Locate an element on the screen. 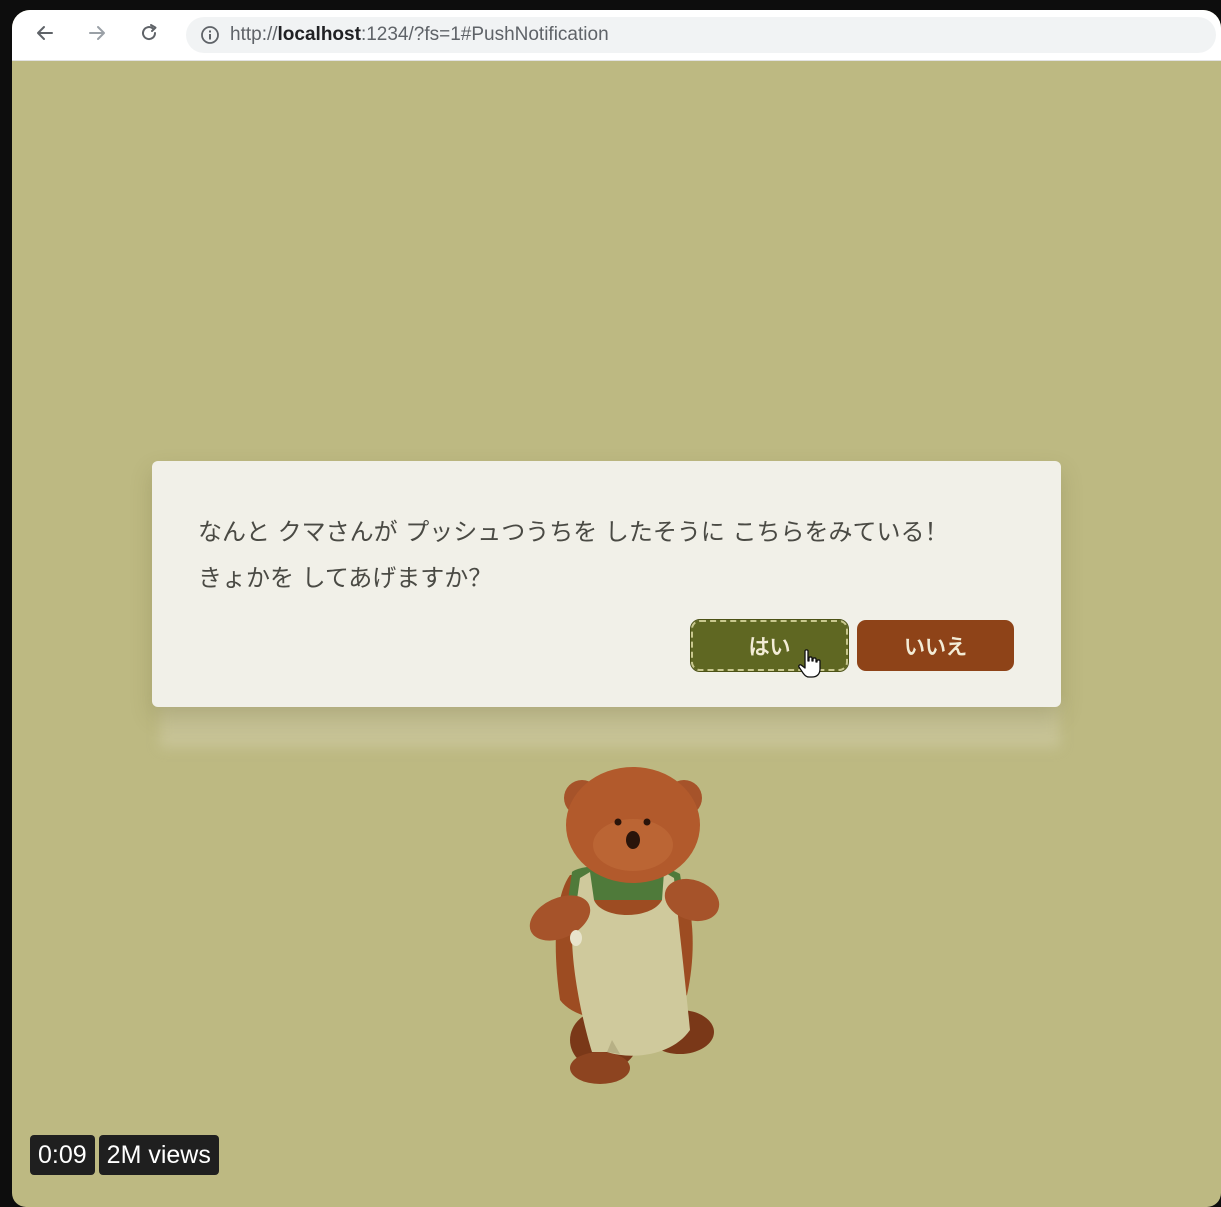 This screenshot has width=1221, height=1207. back-button is located at coordinates (45, 33).